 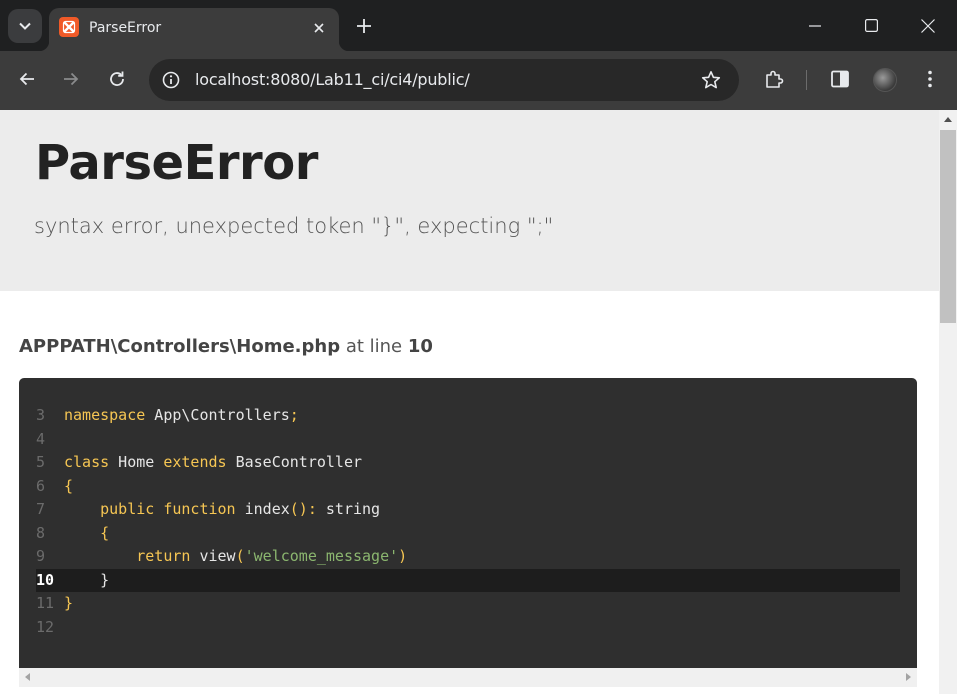 What do you see at coordinates (41, 485) in the screenshot?
I see `line-number: 6` at bounding box center [41, 485].